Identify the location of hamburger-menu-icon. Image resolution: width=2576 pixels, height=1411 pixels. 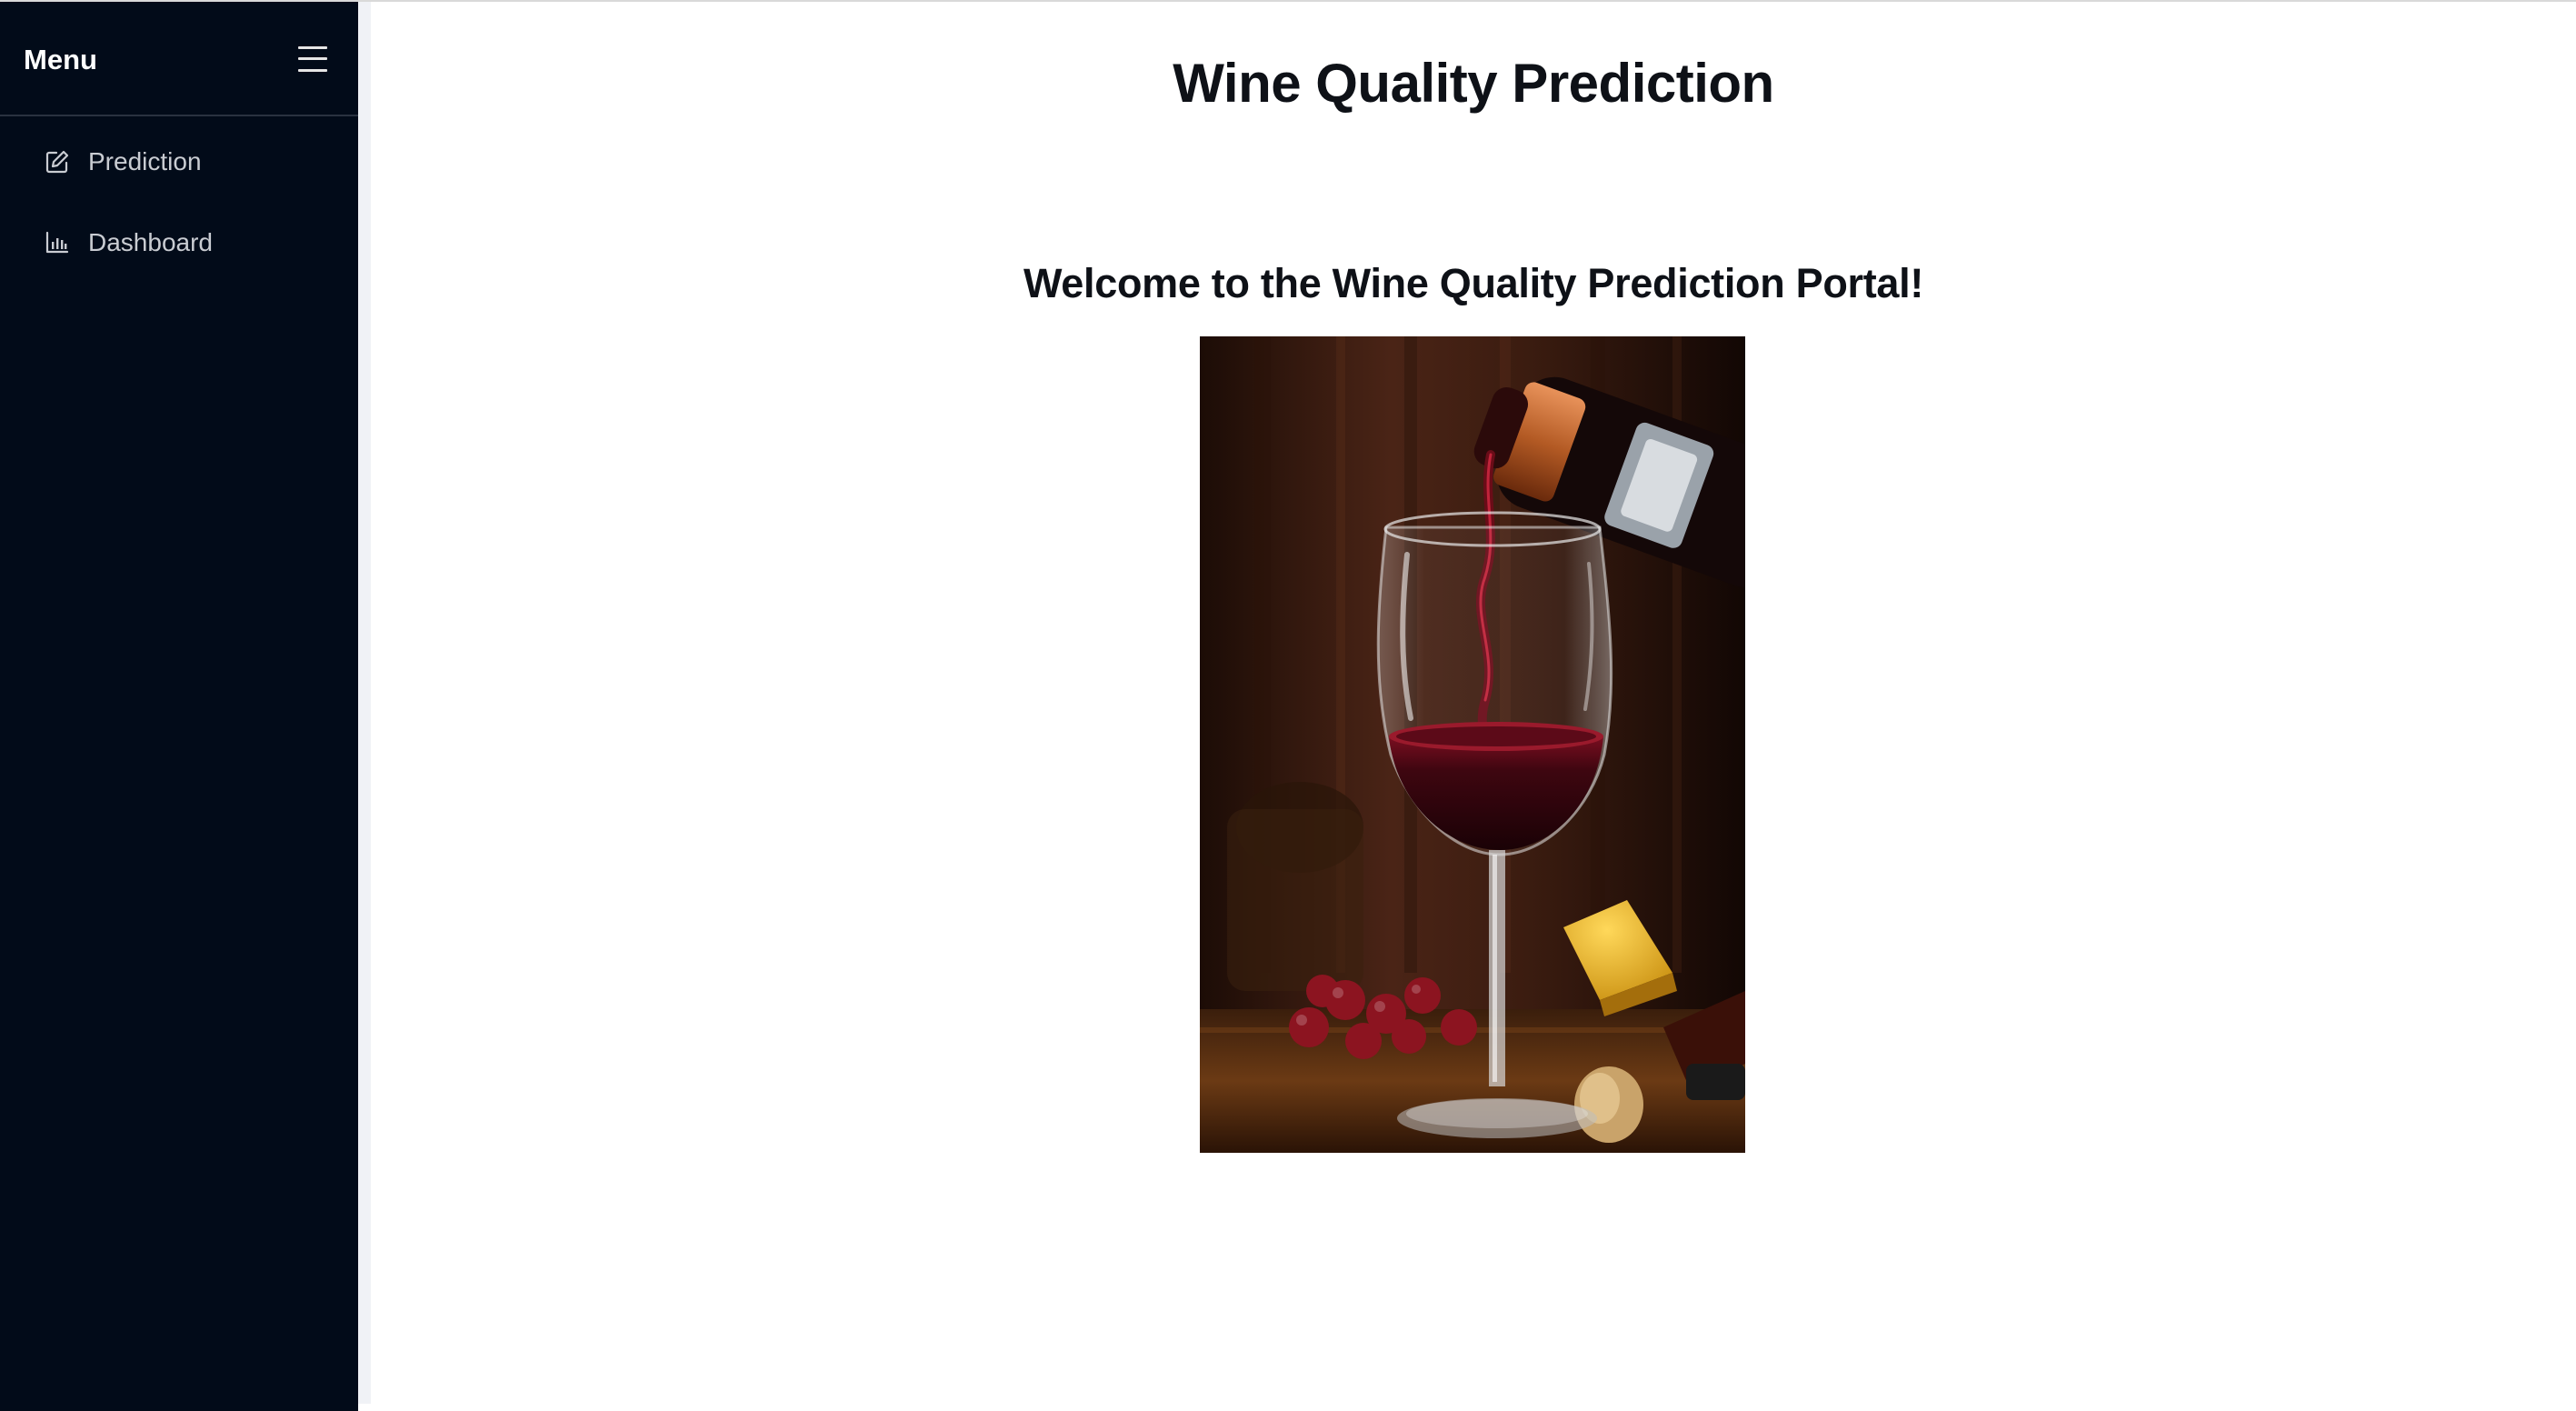
(312, 59).